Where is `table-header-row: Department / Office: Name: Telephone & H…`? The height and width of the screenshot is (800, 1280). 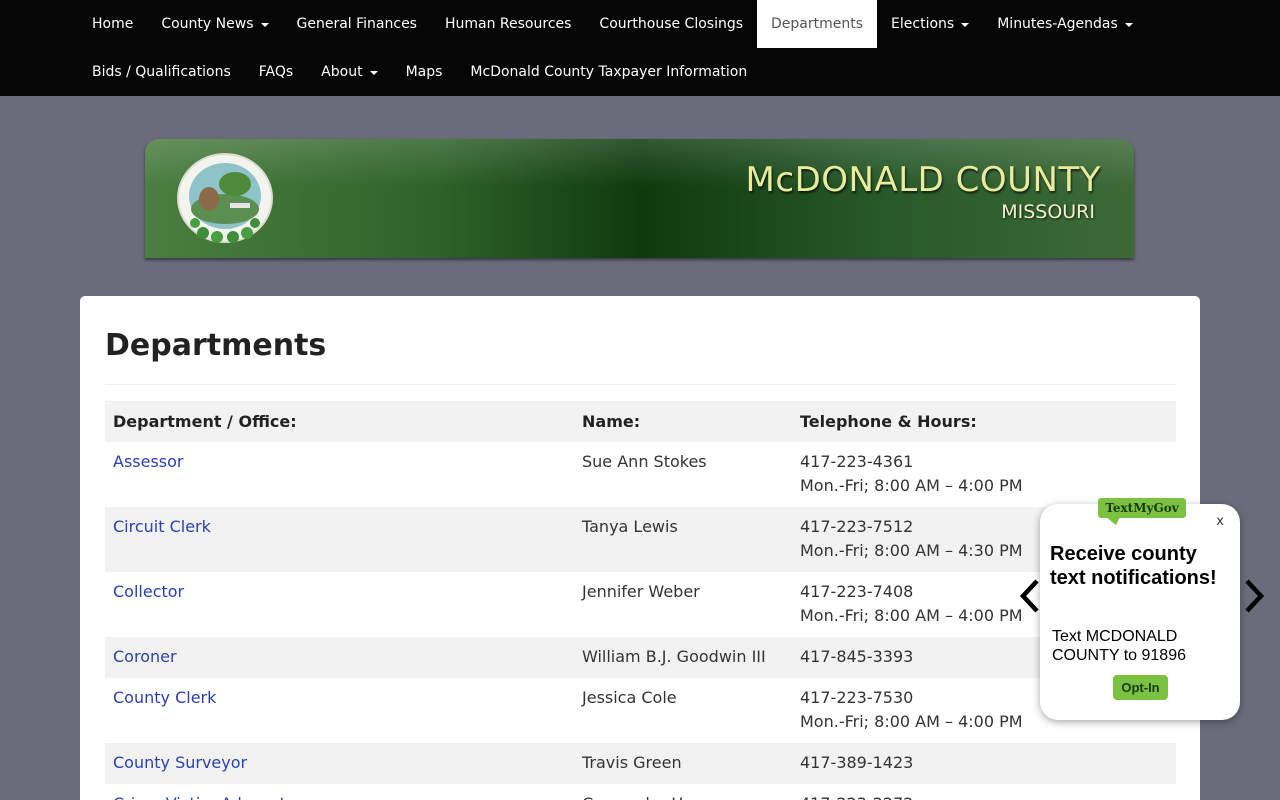 table-header-row: Department / Office: Name: Telephone & H… is located at coordinates (640, 421).